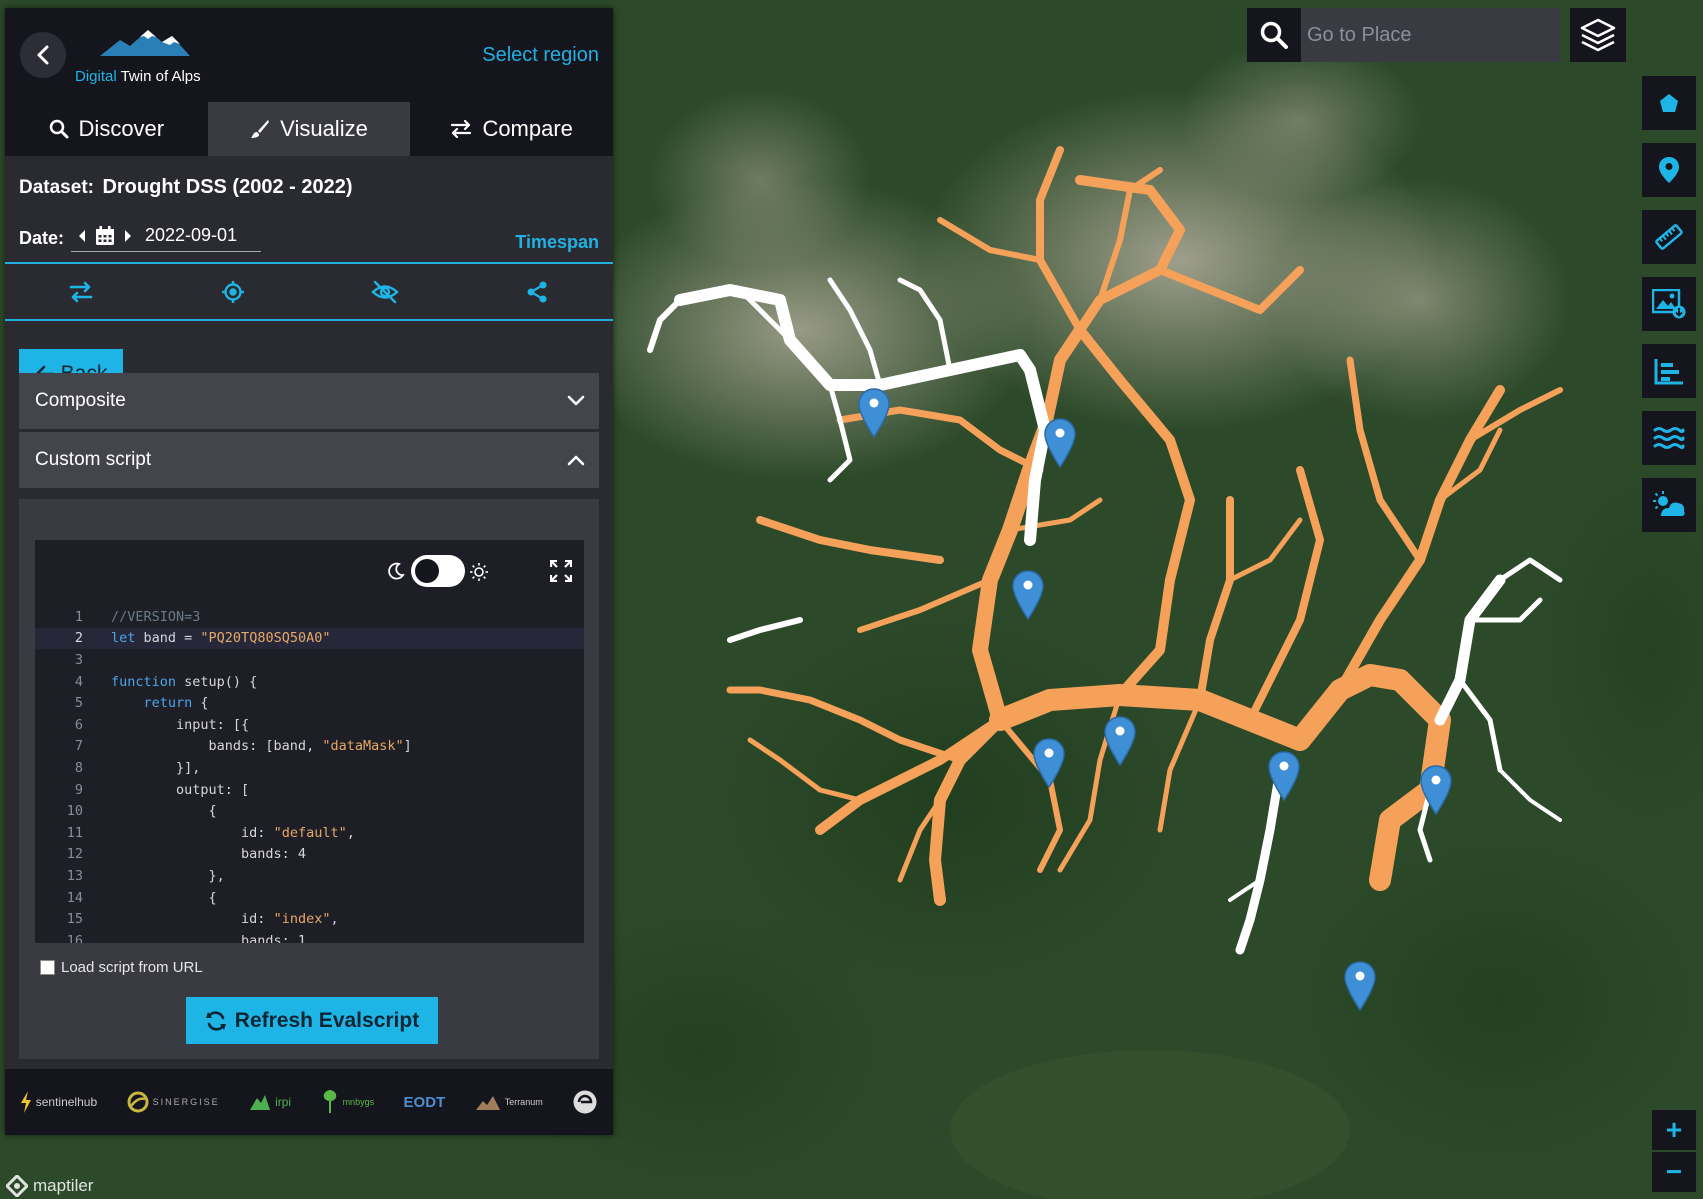  What do you see at coordinates (74, 854) in the screenshot?
I see `line-number: 12` at bounding box center [74, 854].